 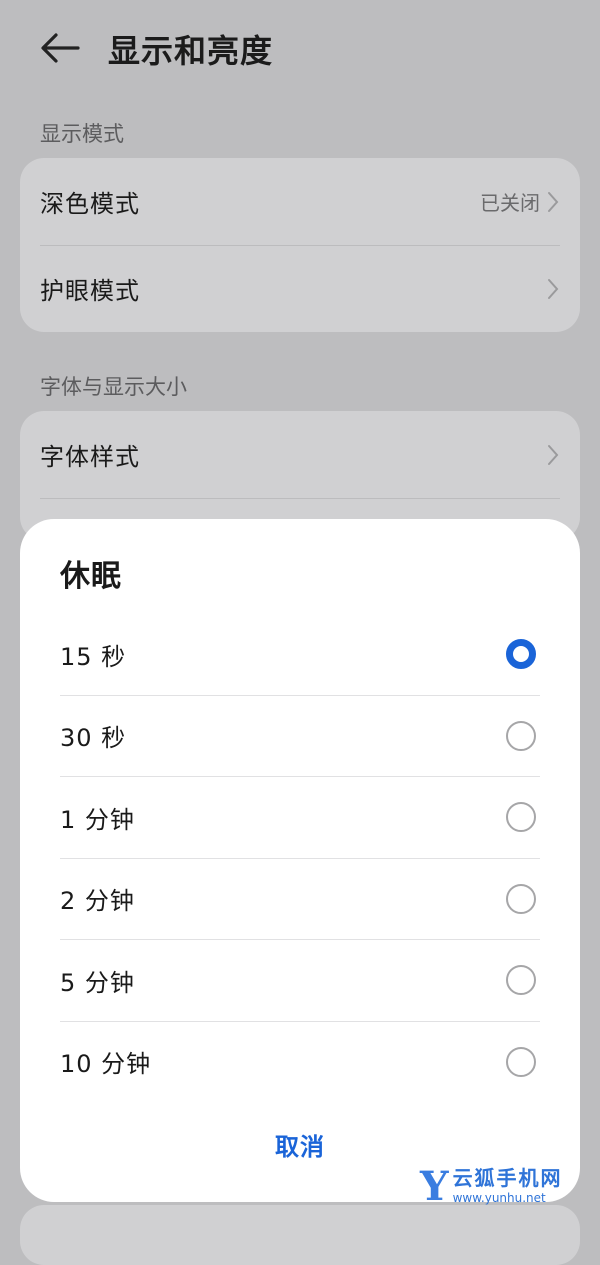 What do you see at coordinates (300, 980) in the screenshot?
I see `sleep-option-5min: 5 分钟` at bounding box center [300, 980].